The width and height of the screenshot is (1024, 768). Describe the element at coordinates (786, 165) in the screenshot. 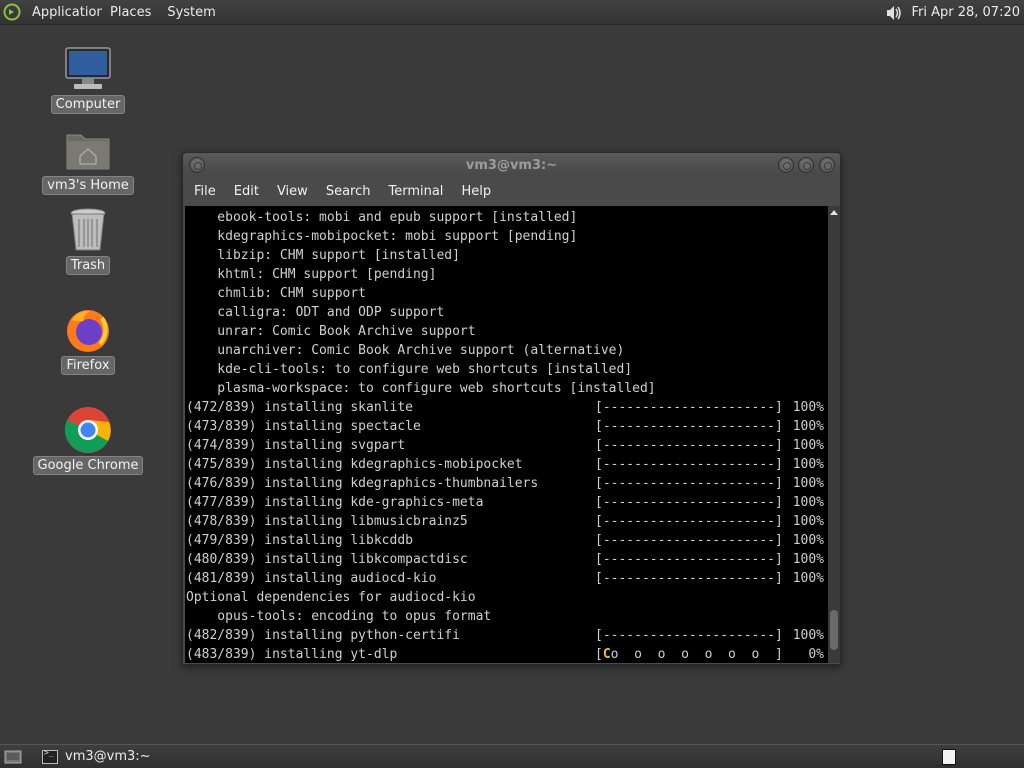

I see `minimize-icon` at that location.